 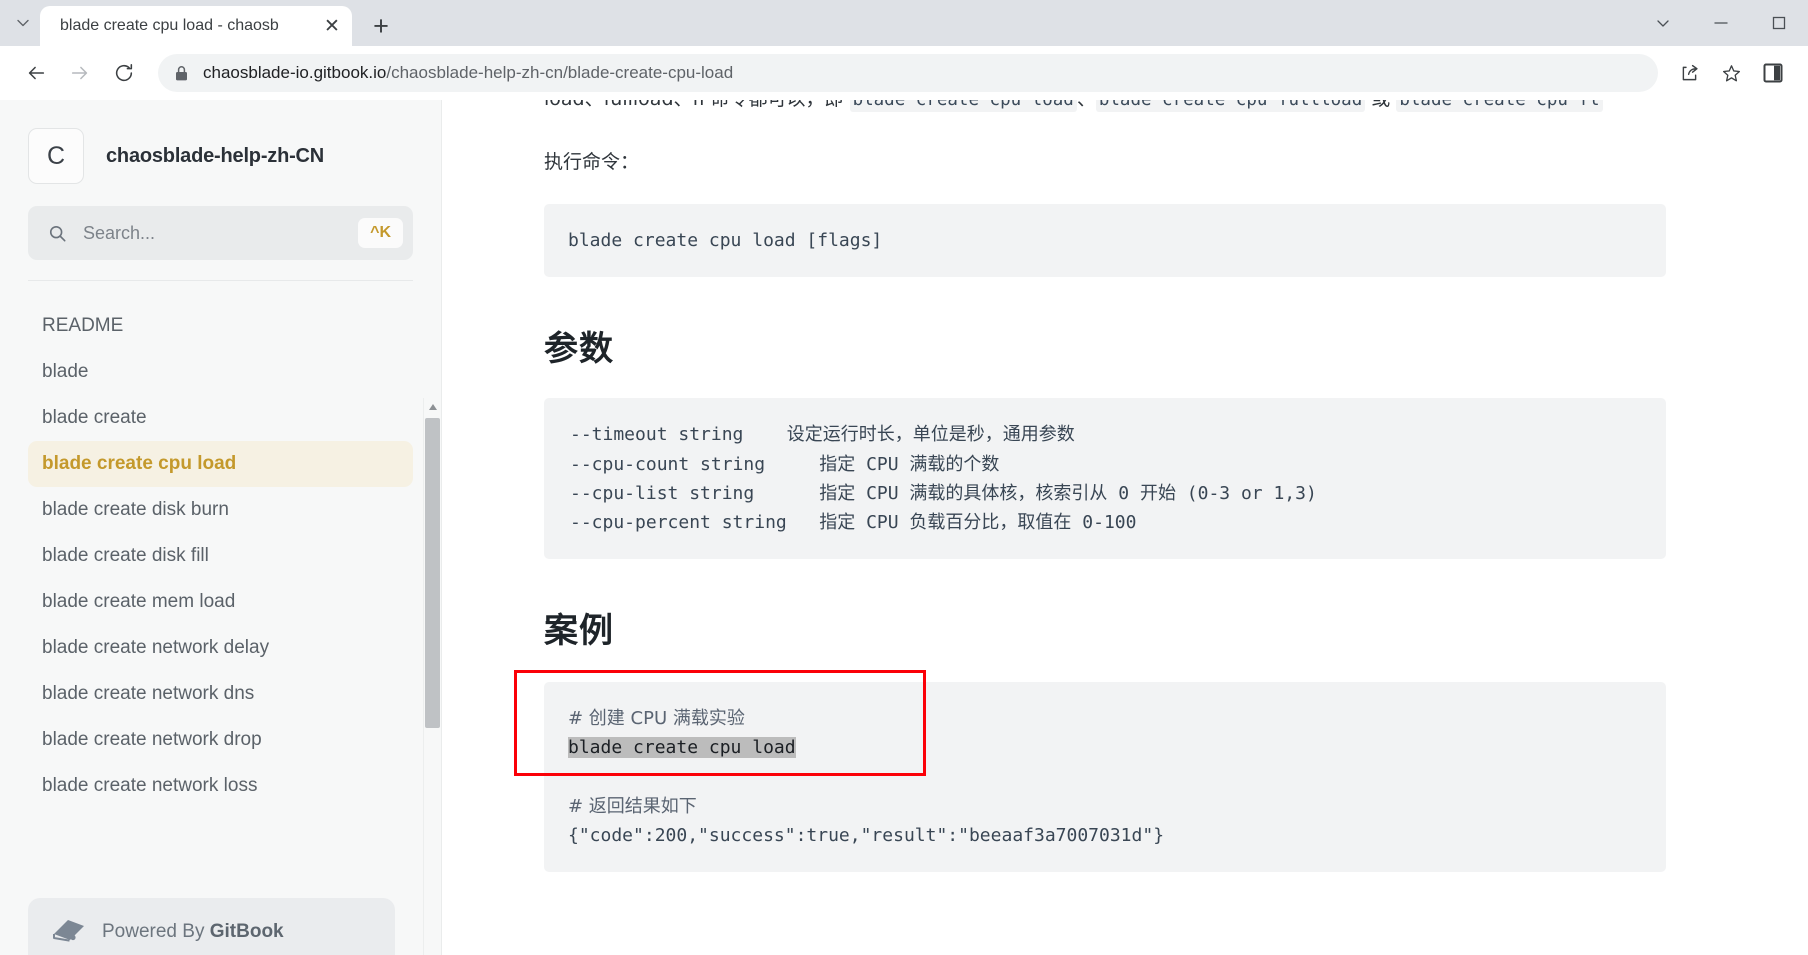 I want to click on sidebar-item-blade-create-network-drop: blade create network drop, so click(x=220, y=740).